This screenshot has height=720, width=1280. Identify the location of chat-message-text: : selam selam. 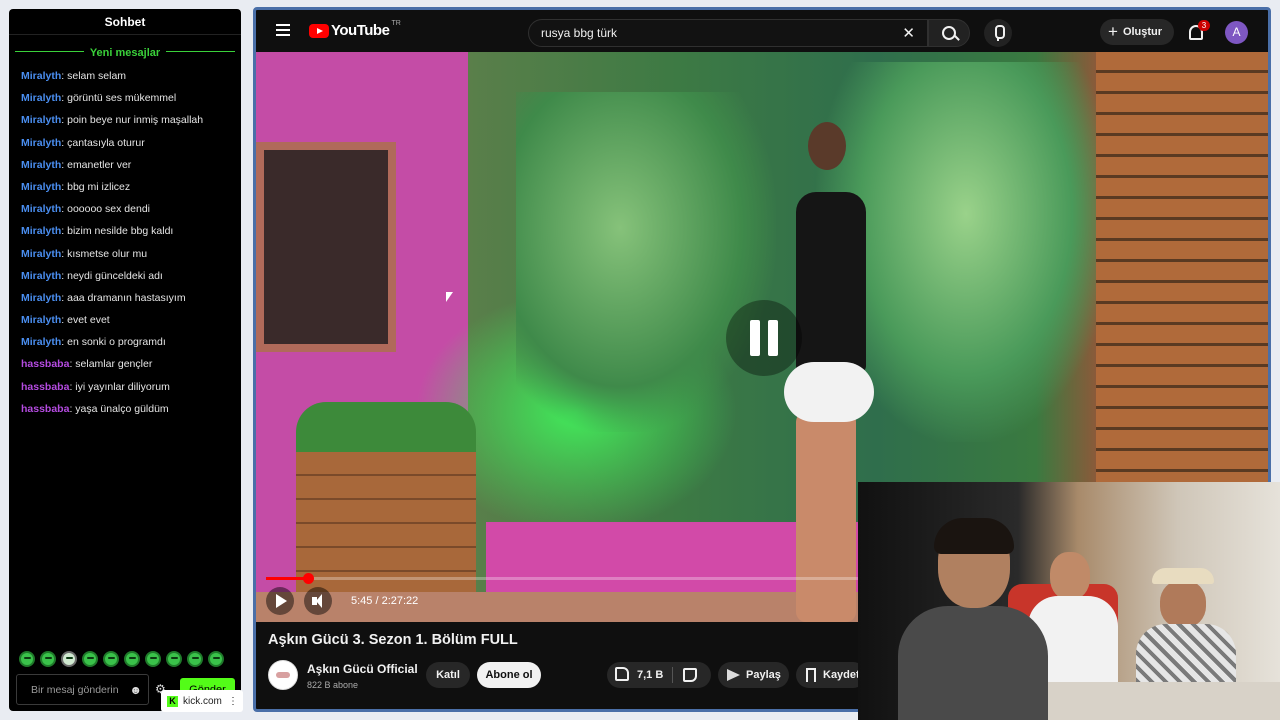
(94, 76).